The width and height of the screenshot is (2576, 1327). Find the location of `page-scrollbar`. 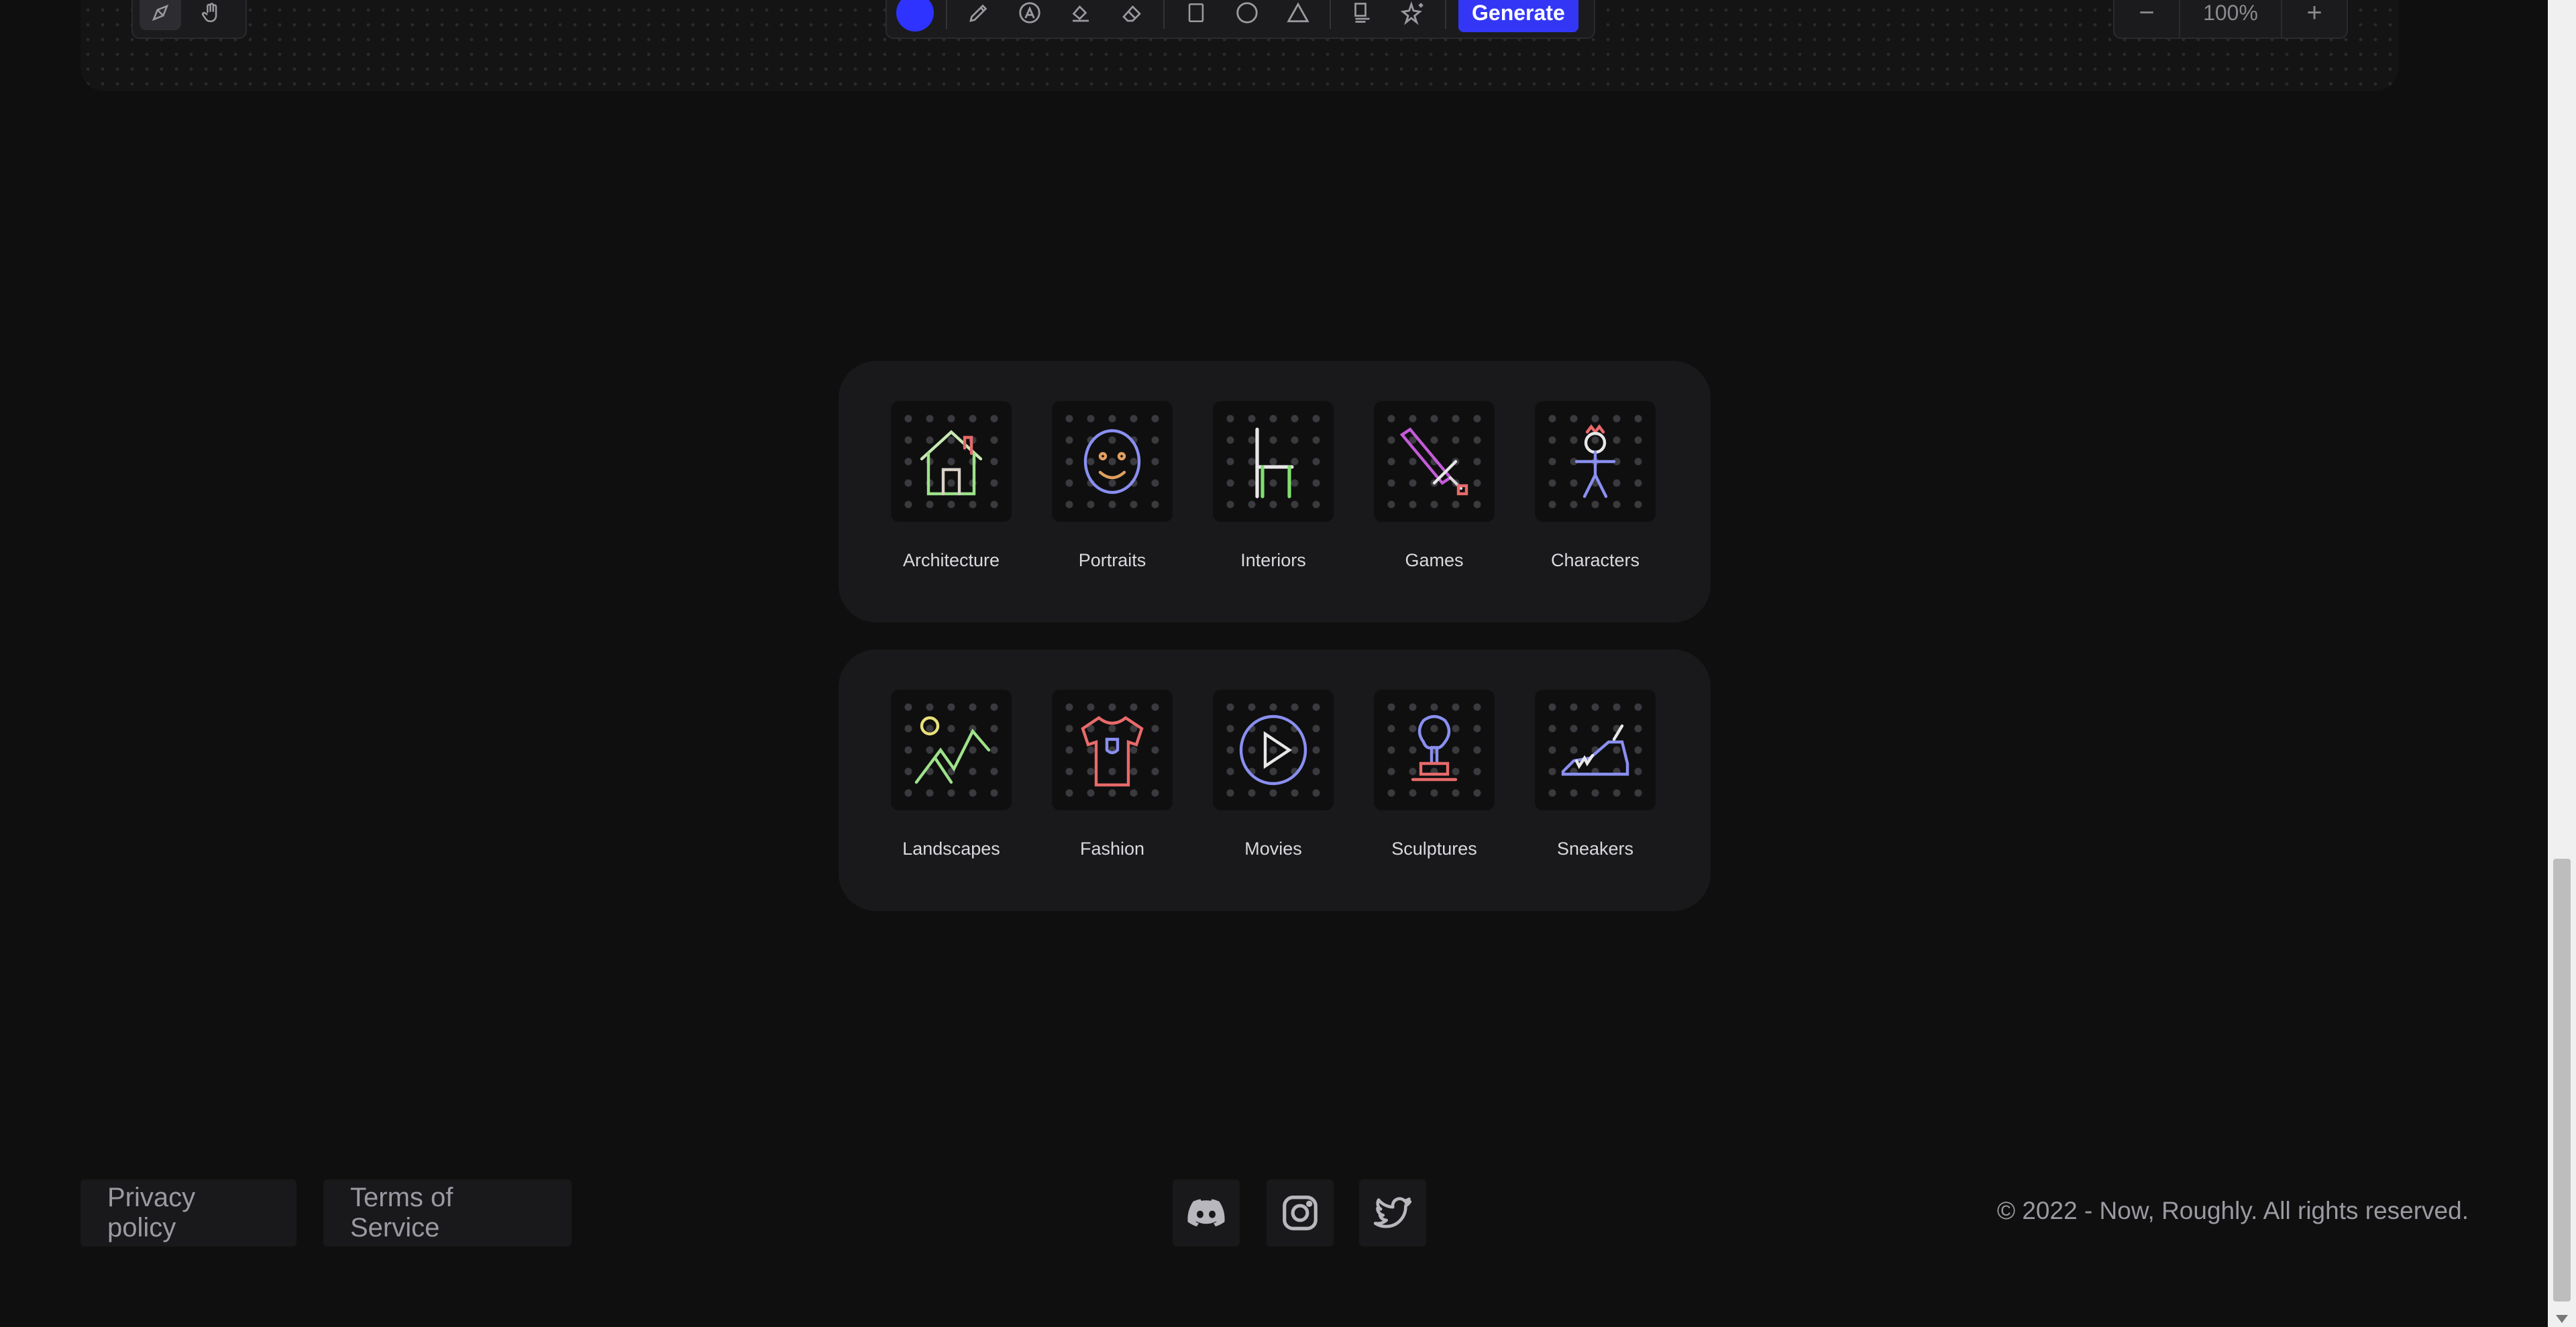

page-scrollbar is located at coordinates (2562, 663).